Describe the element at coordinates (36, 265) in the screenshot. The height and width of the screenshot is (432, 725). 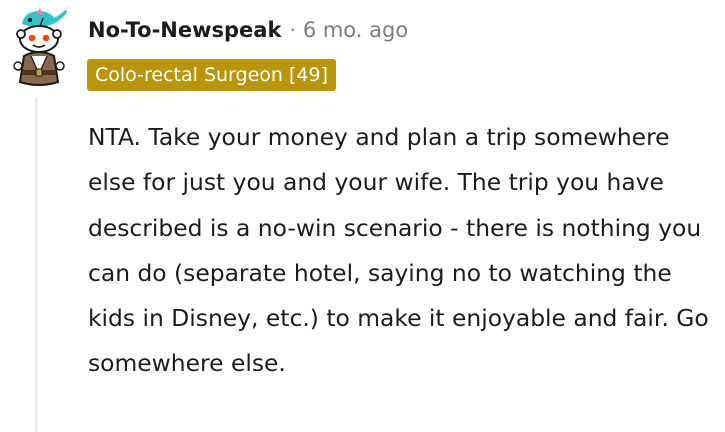
I see `thread-collapse-line` at that location.